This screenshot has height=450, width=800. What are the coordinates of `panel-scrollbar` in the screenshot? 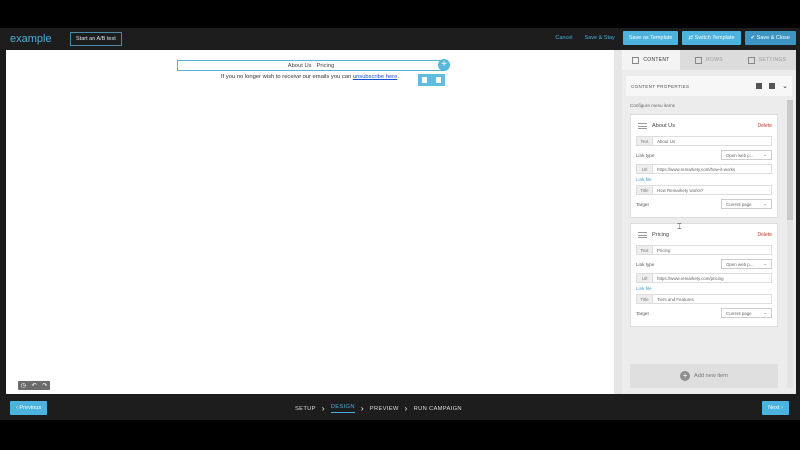 It's located at (790, 244).